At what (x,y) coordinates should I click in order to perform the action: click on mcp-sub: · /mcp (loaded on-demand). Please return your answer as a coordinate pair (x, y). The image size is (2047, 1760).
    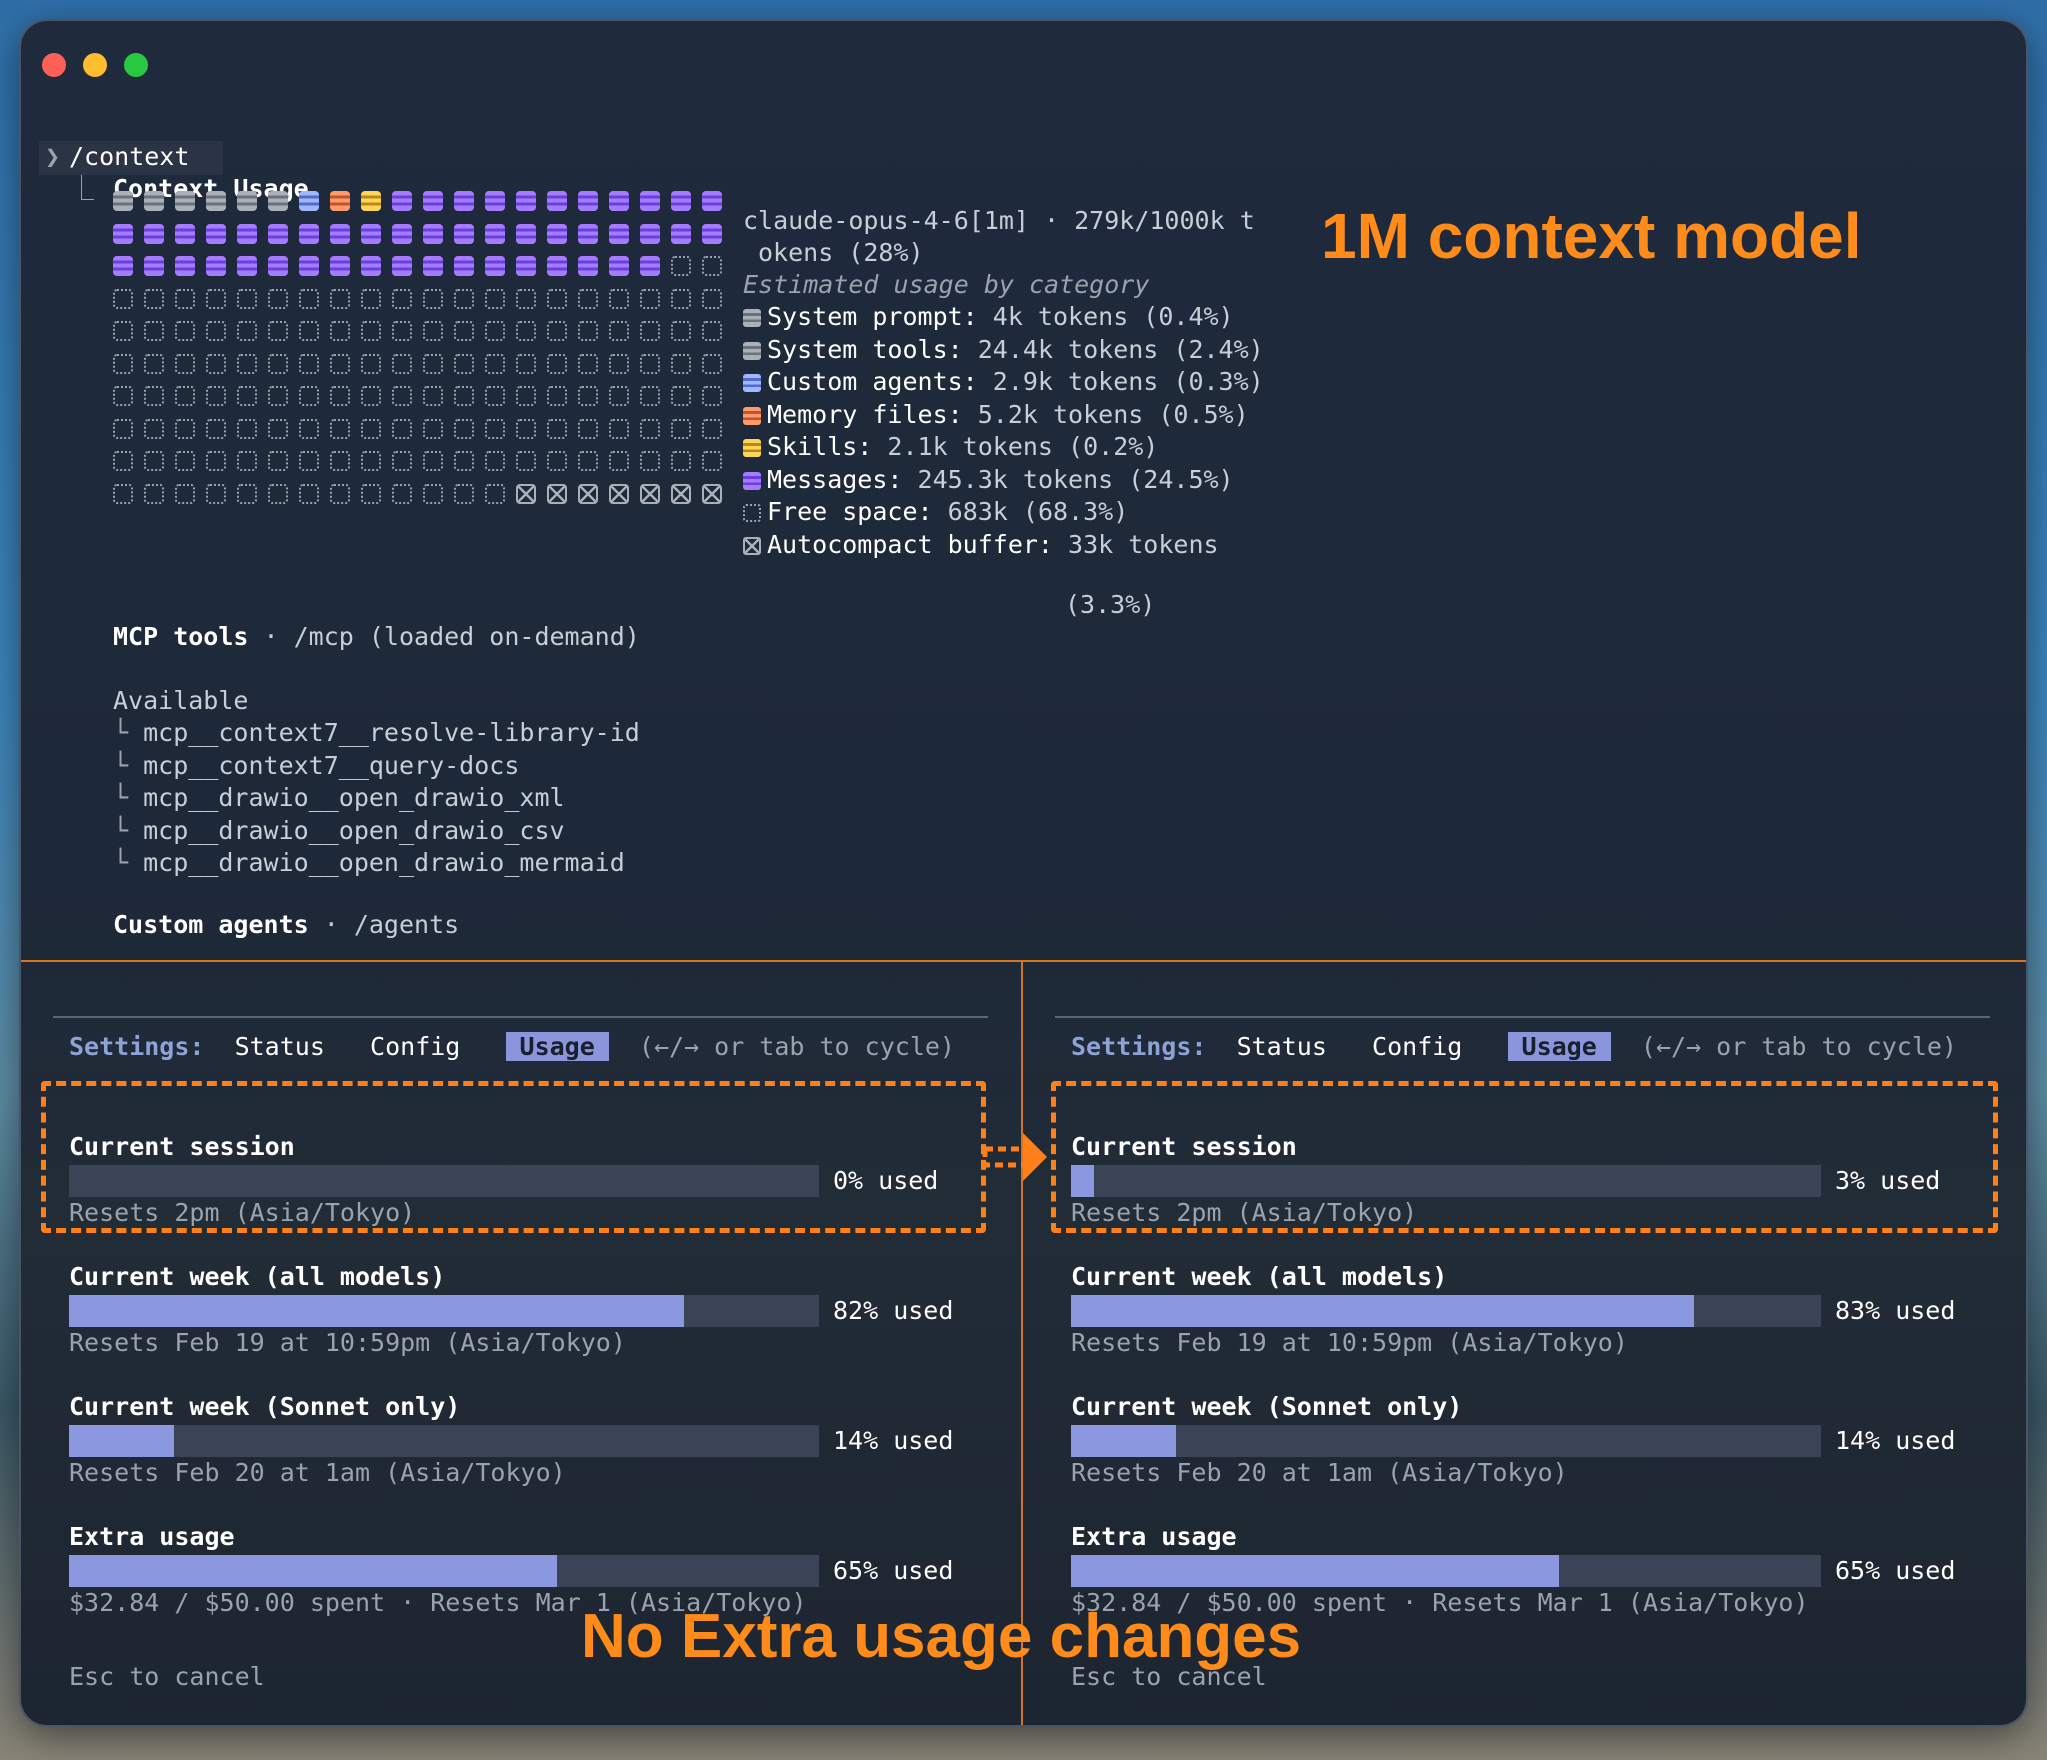
    Looking at the image, I should click on (444, 636).